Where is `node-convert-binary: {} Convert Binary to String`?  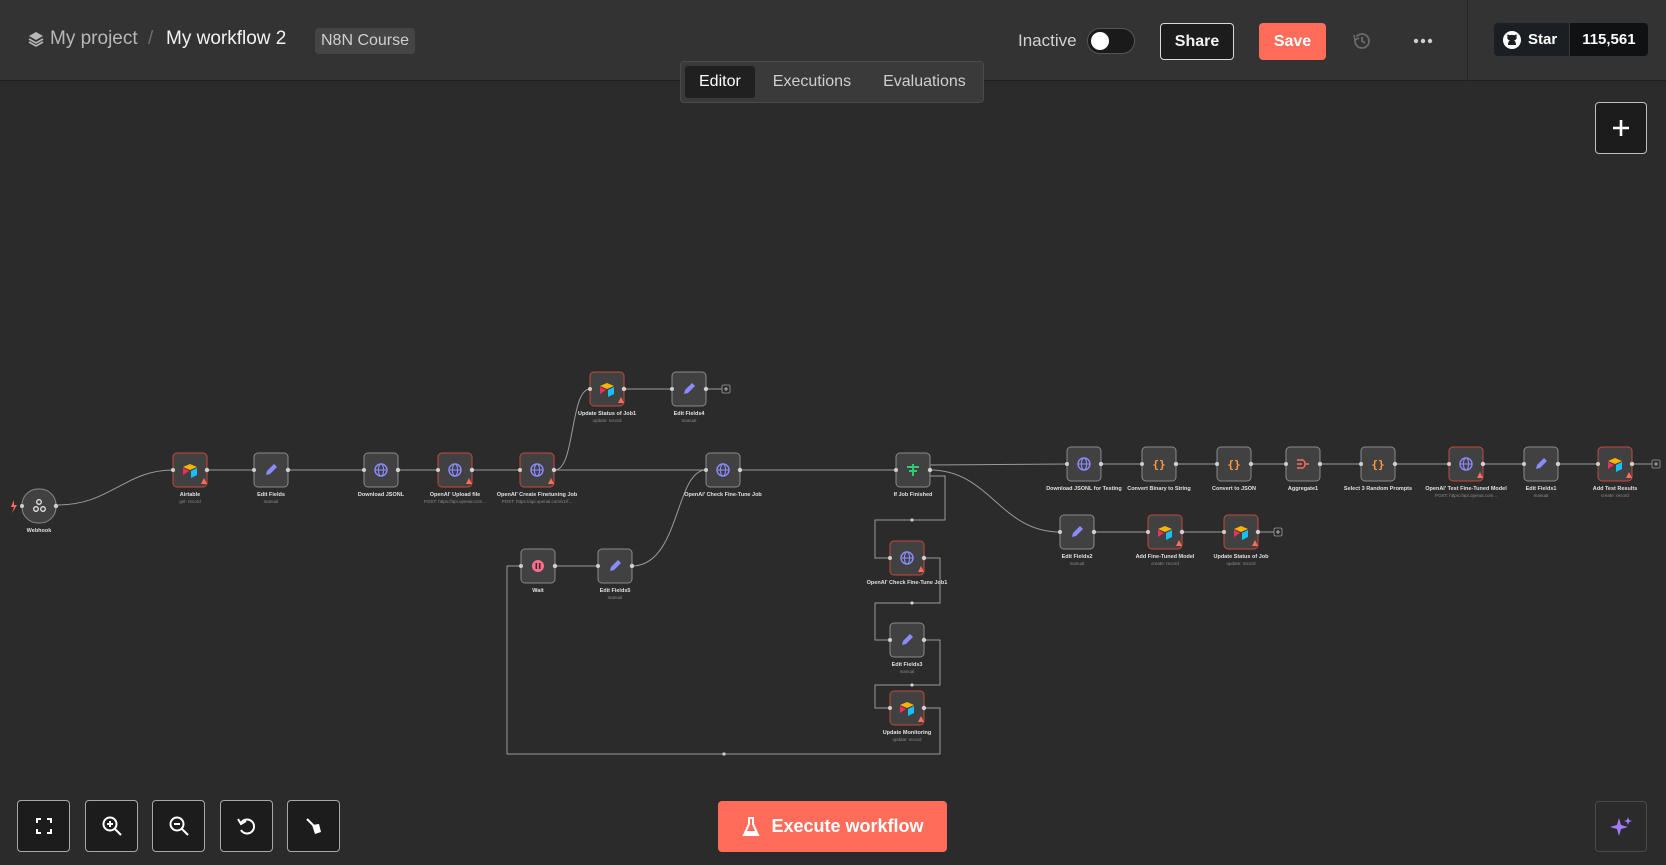 node-convert-binary: {} Convert Binary to String is located at coordinates (1159, 469).